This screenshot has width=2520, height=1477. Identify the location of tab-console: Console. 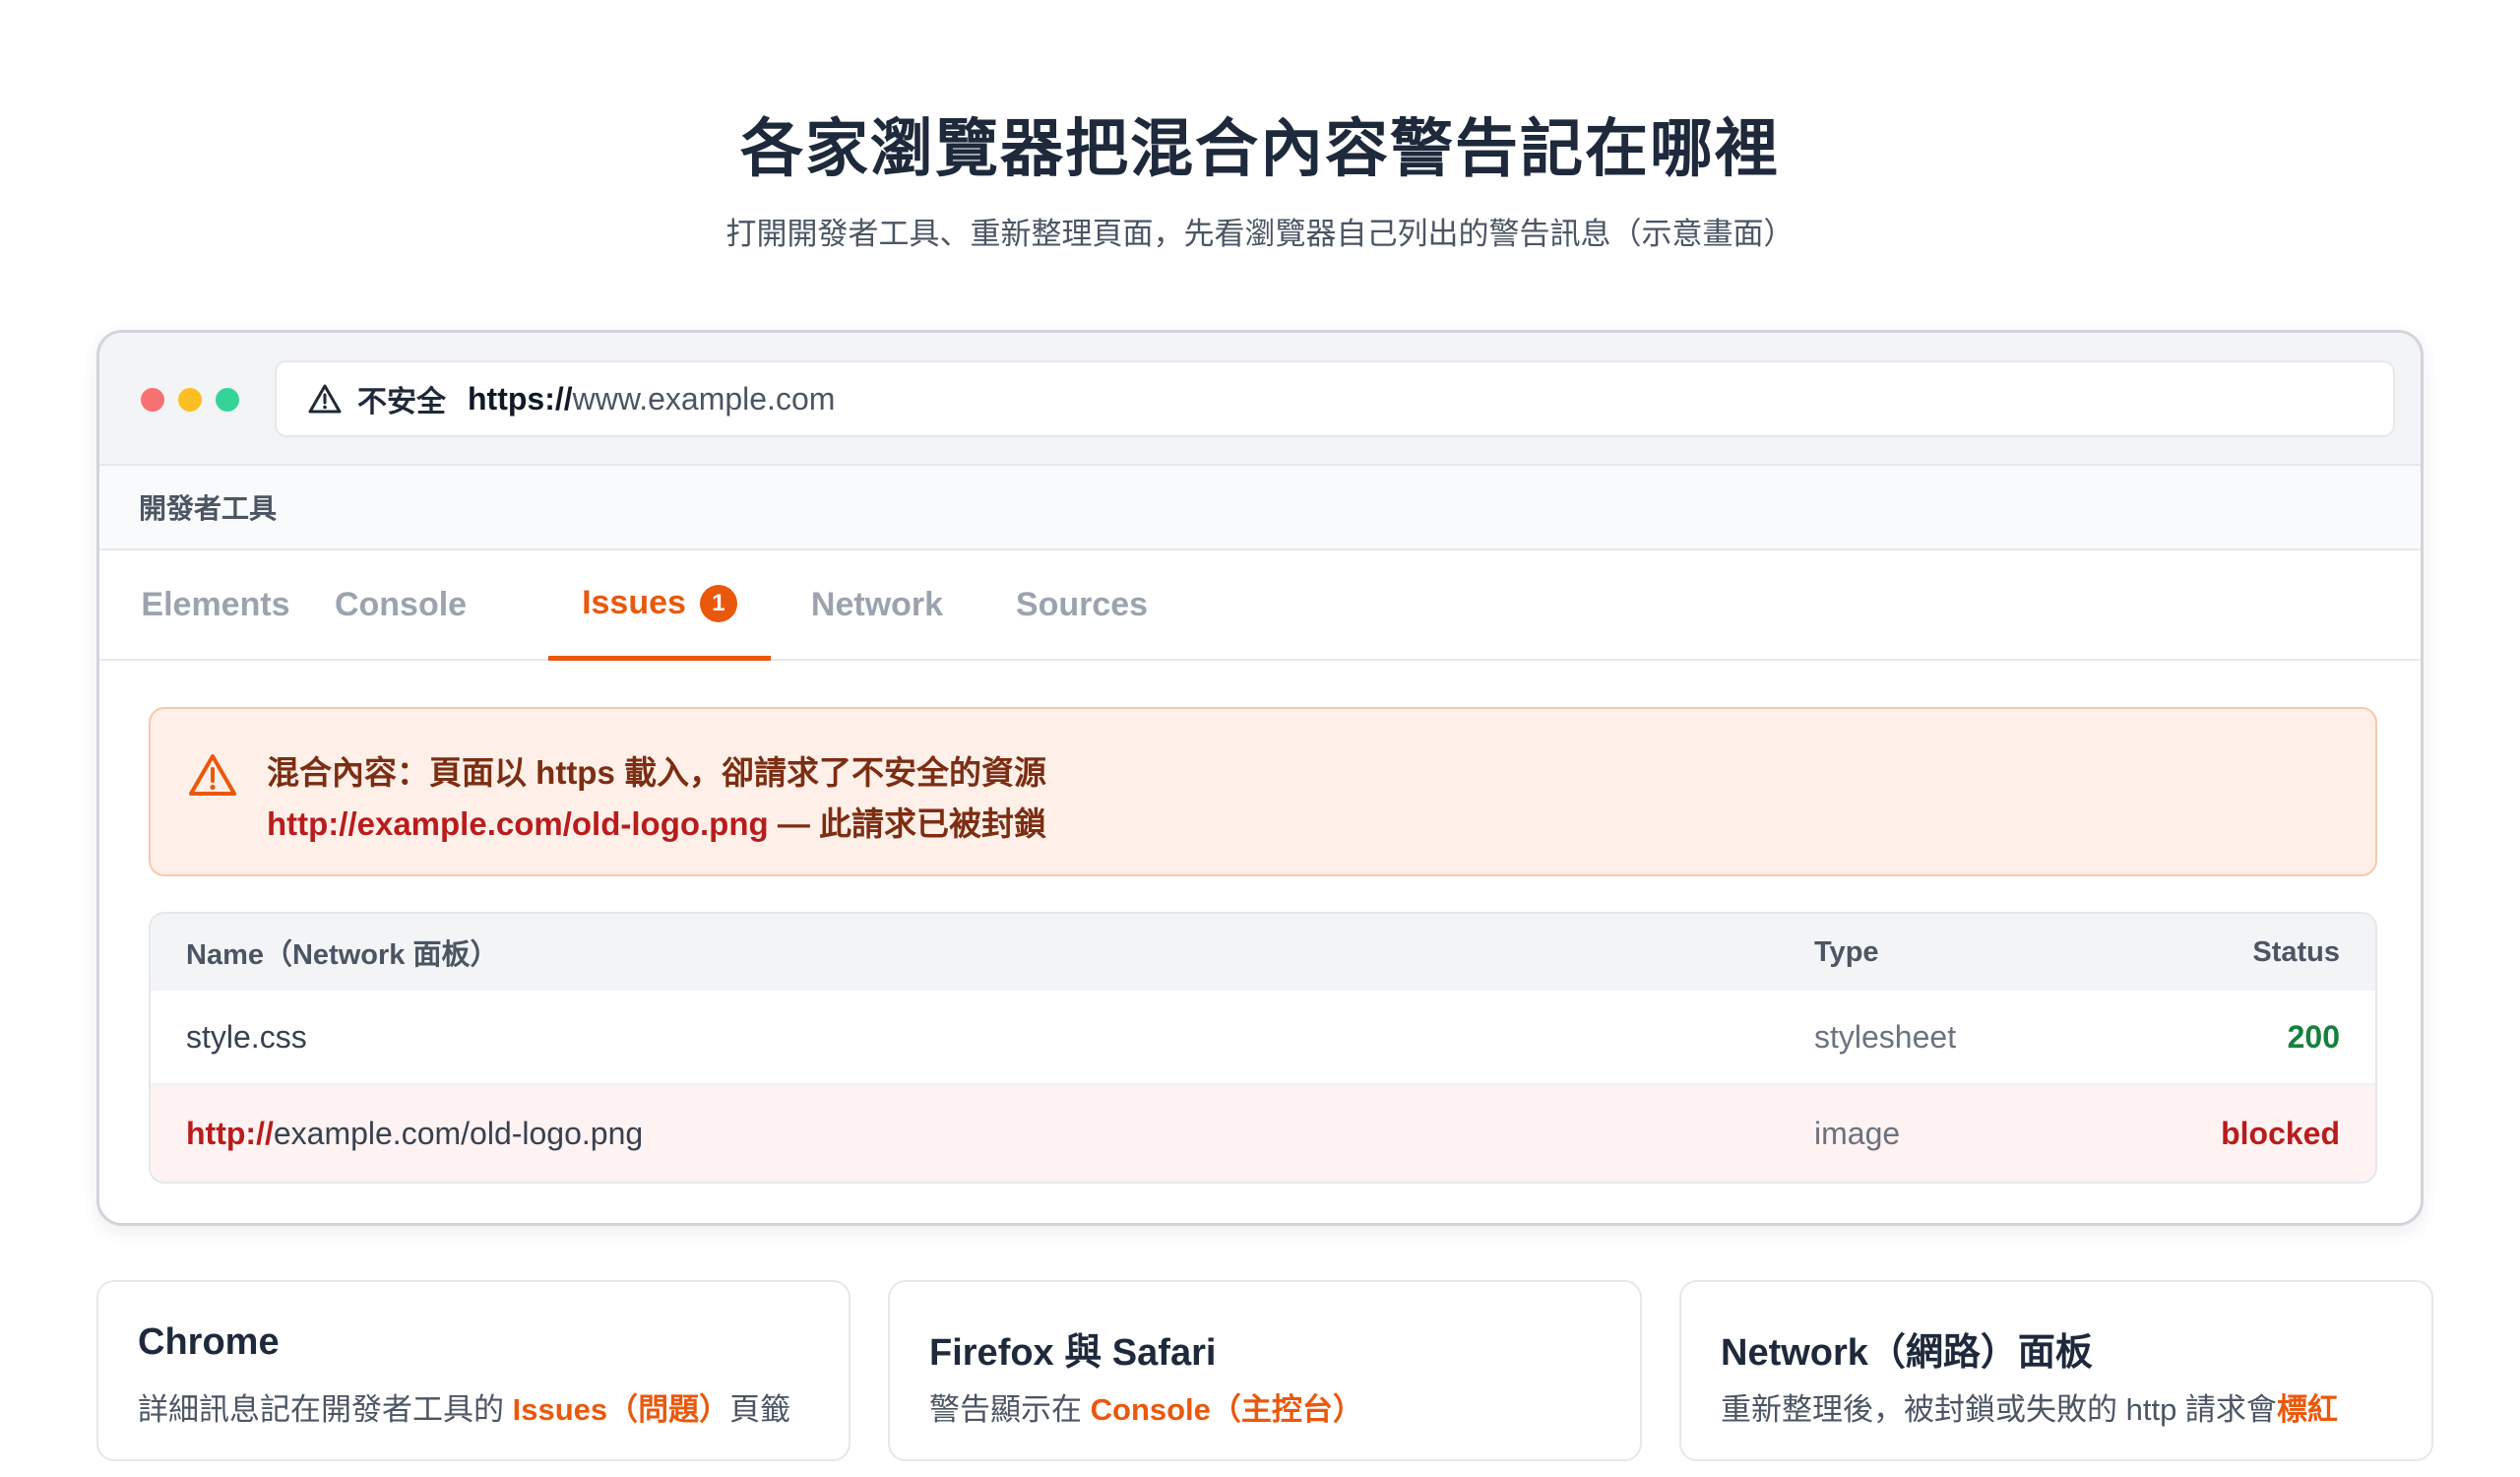
(400, 604).